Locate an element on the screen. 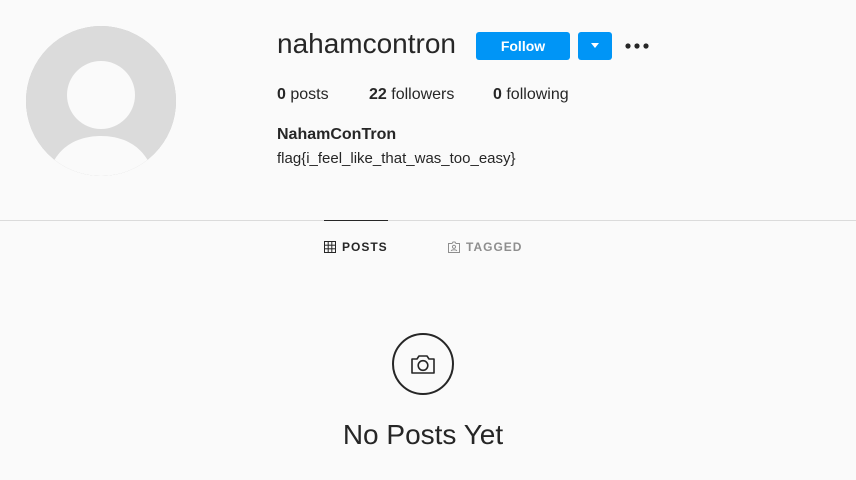 This screenshot has width=856, height=480. profile-bio: flag{i_feel_like_that_was_too_easy} is located at coordinates (396, 158).